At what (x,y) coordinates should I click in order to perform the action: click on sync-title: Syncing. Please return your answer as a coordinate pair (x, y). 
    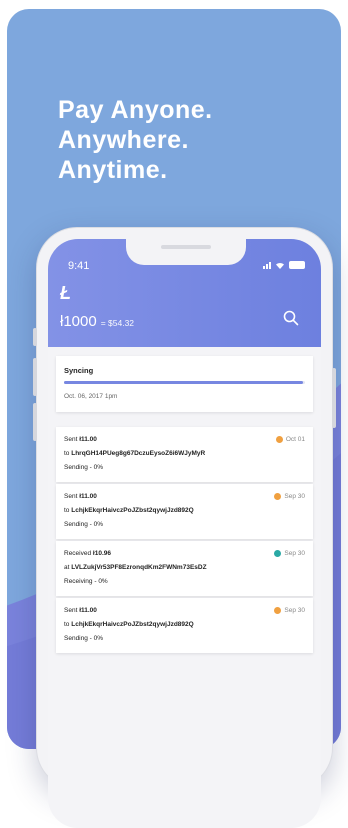
    Looking at the image, I should click on (79, 370).